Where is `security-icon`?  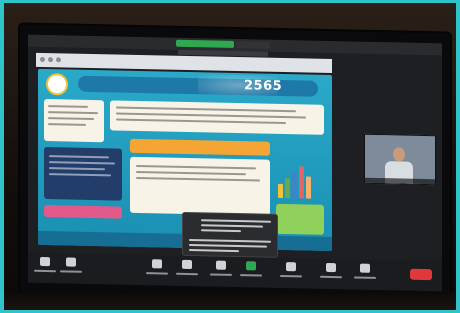 security-icon is located at coordinates (157, 264).